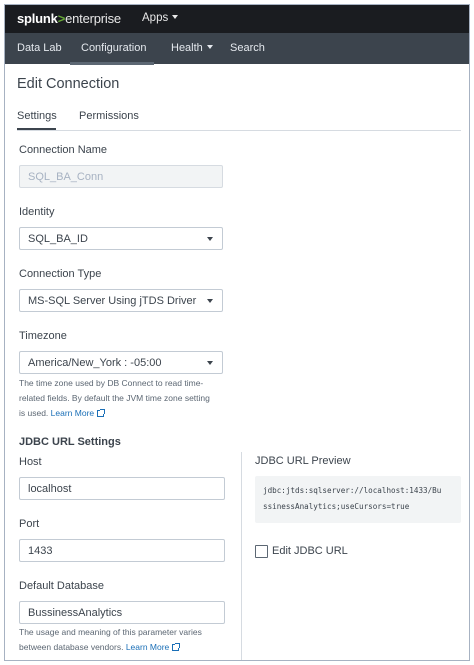 This screenshot has width=474, height=665. I want to click on timezone-help-line: is used. Learn More, so click(114, 413).